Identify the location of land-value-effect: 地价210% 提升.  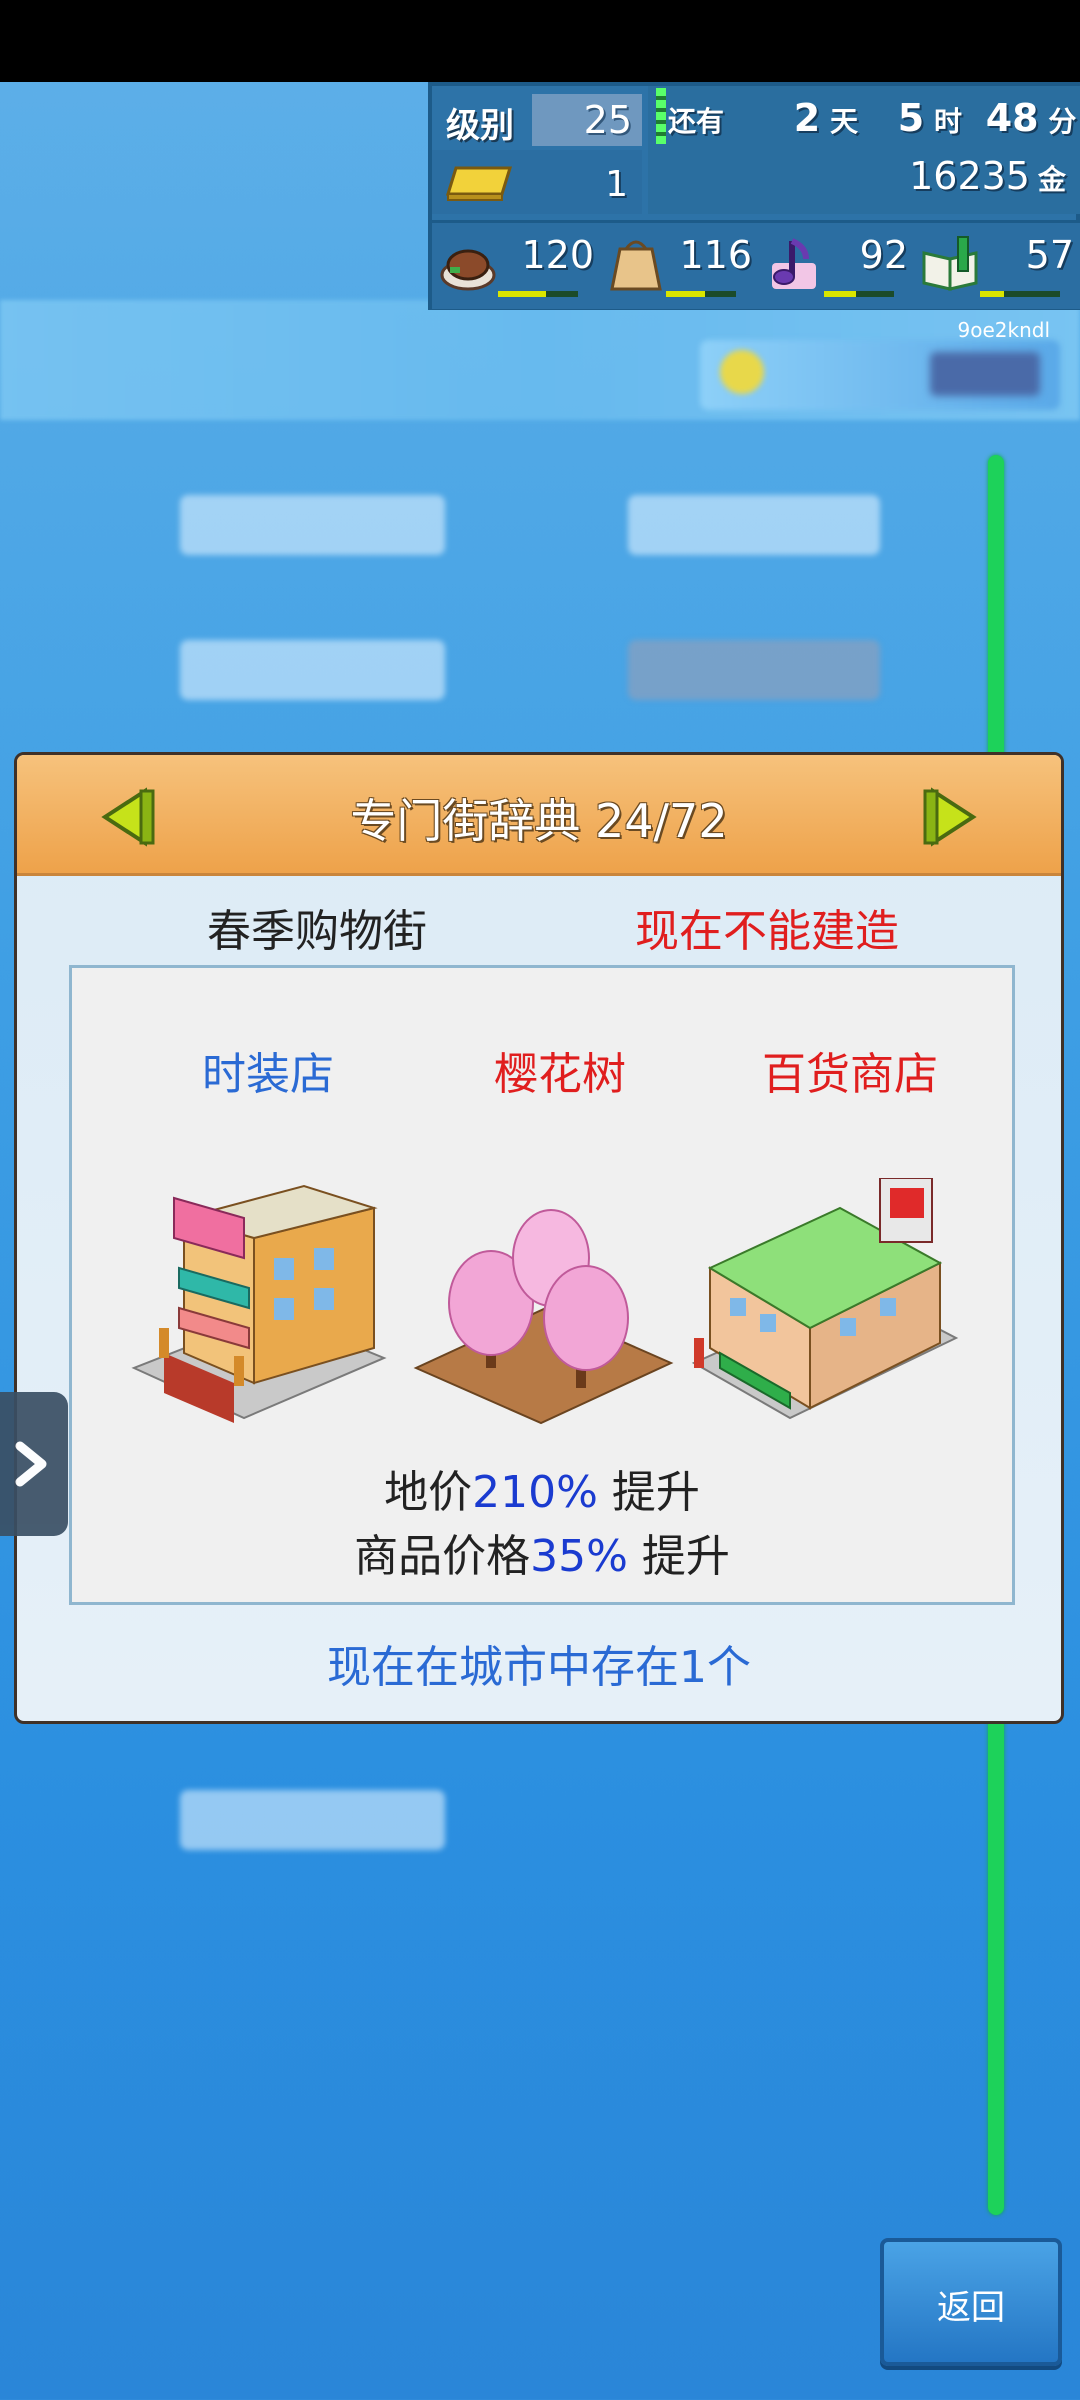
(542, 1488).